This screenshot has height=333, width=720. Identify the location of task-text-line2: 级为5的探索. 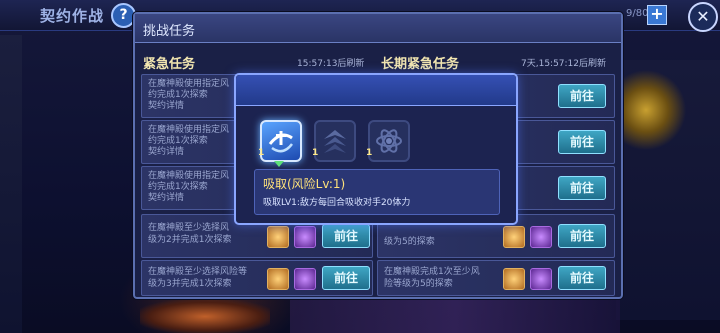
(409, 242).